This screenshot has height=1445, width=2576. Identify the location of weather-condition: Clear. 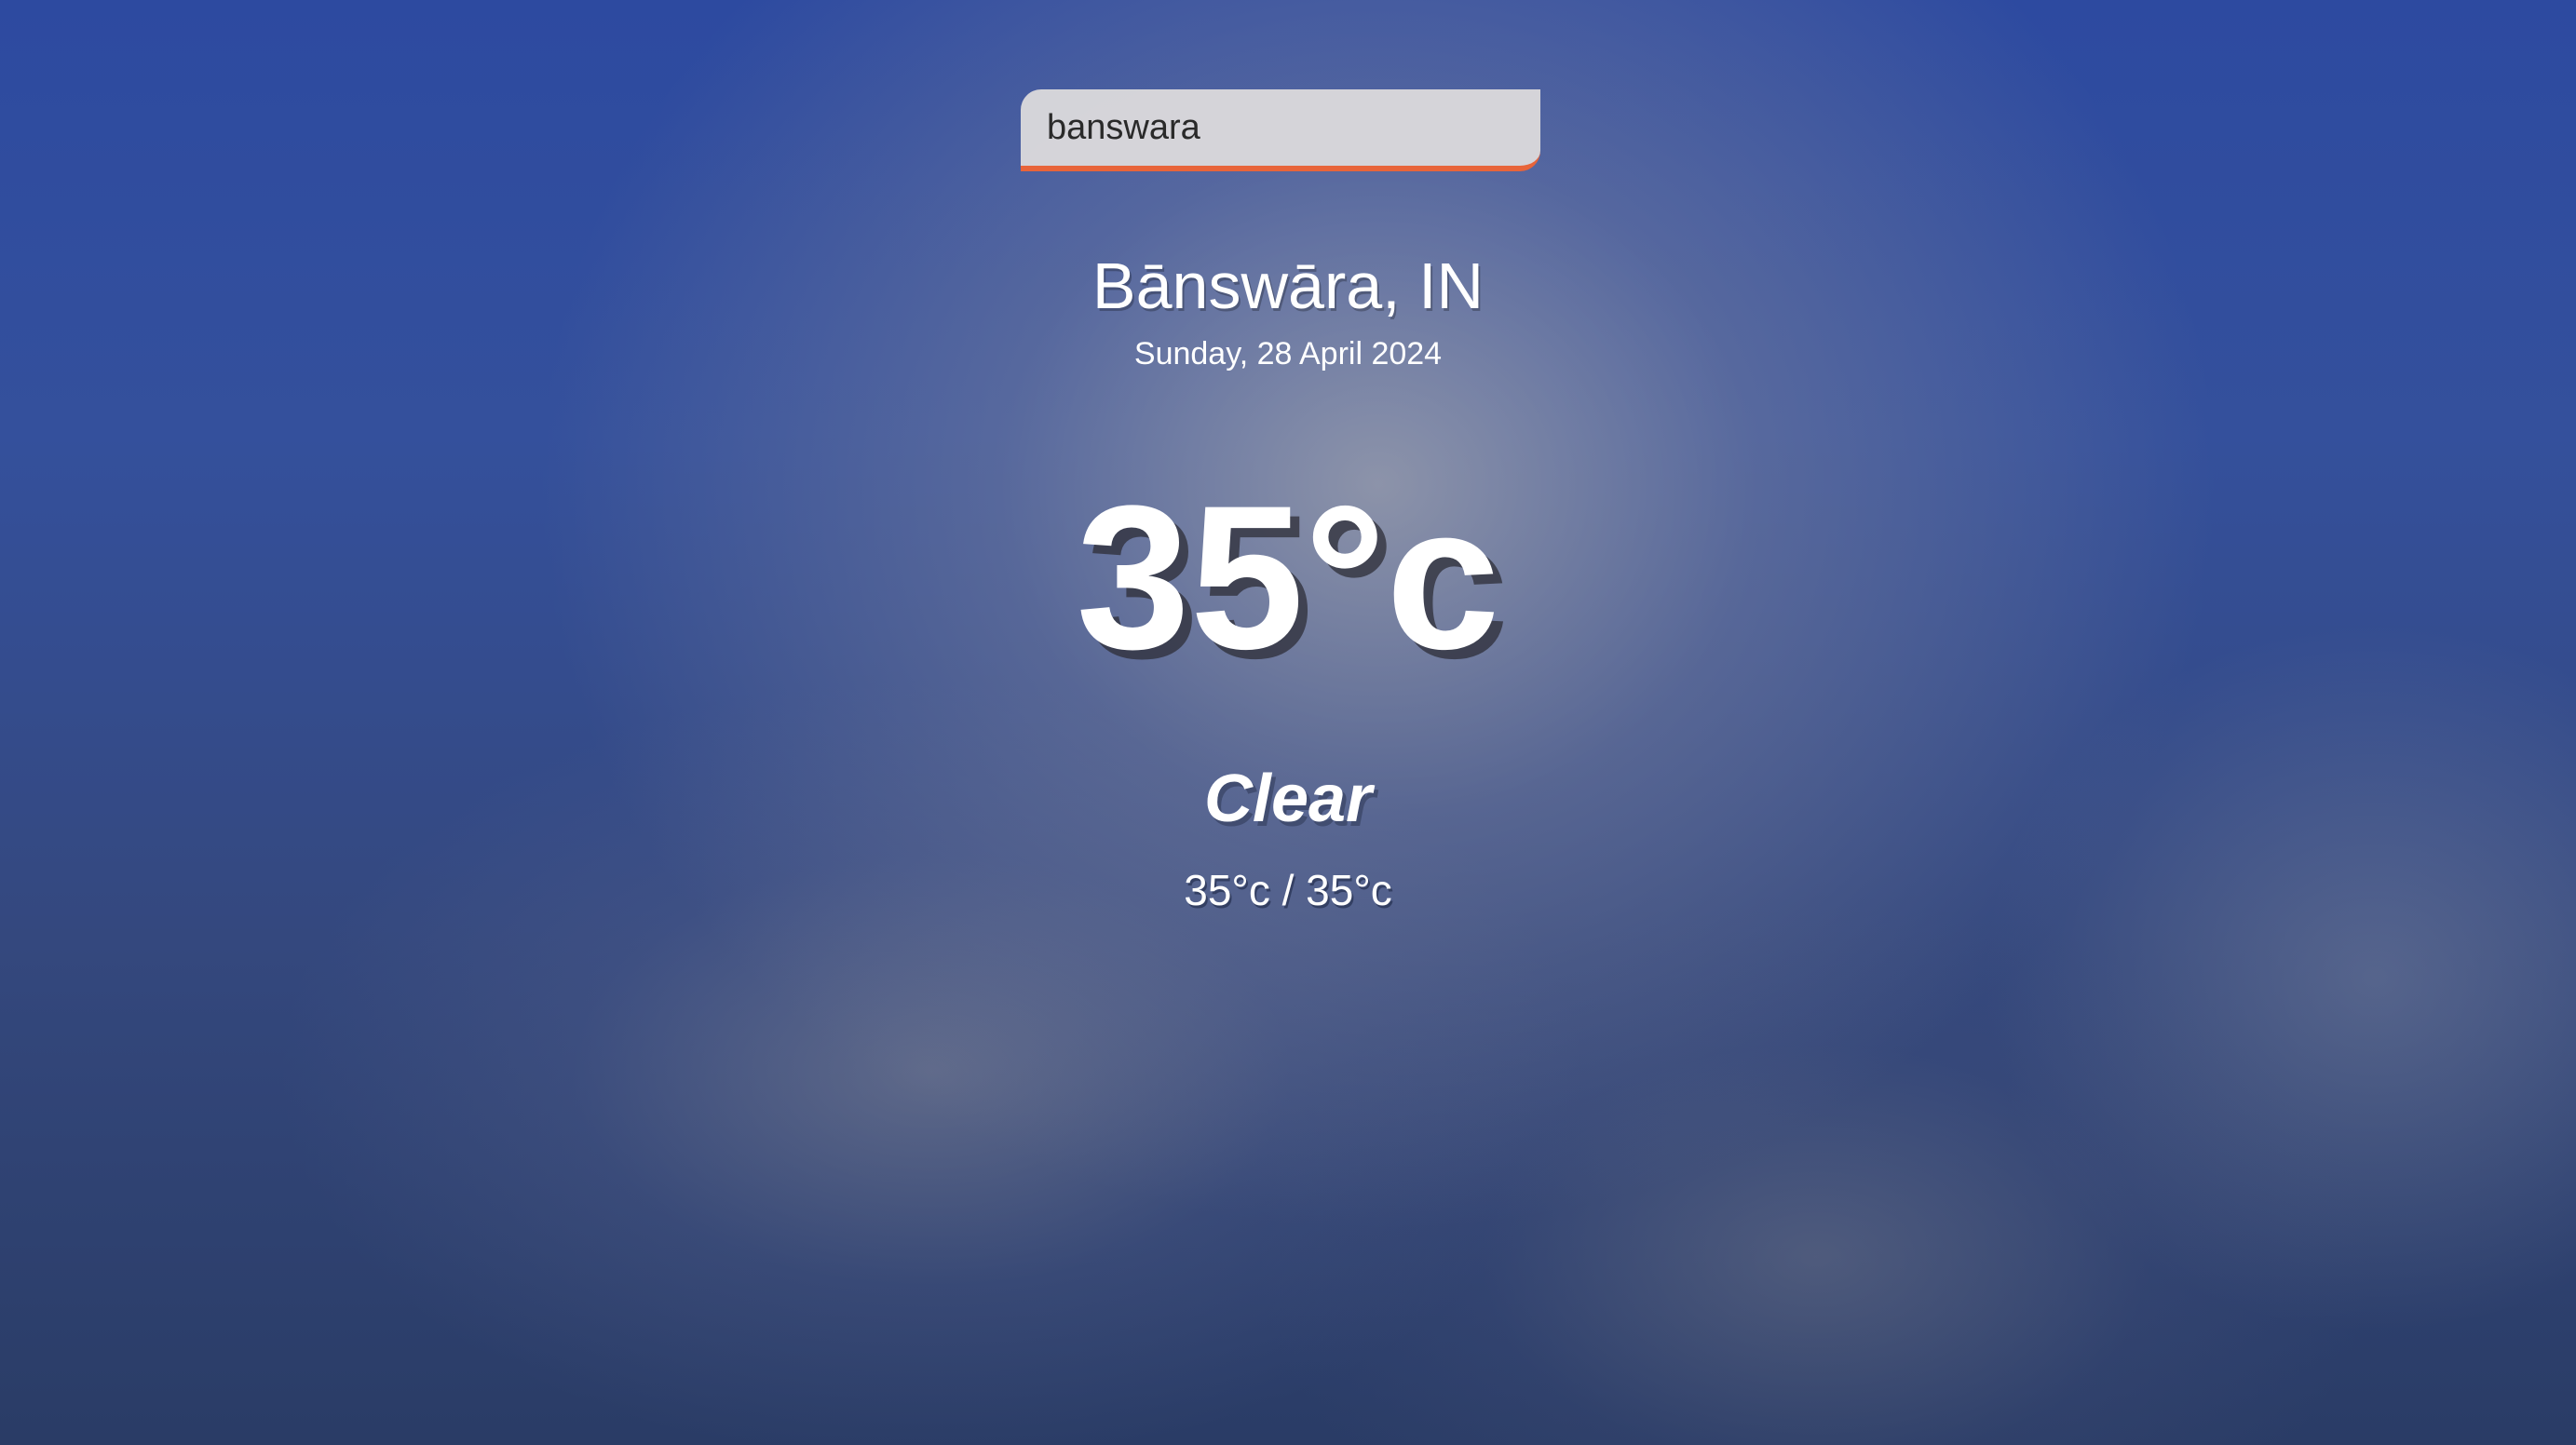
(1288, 799).